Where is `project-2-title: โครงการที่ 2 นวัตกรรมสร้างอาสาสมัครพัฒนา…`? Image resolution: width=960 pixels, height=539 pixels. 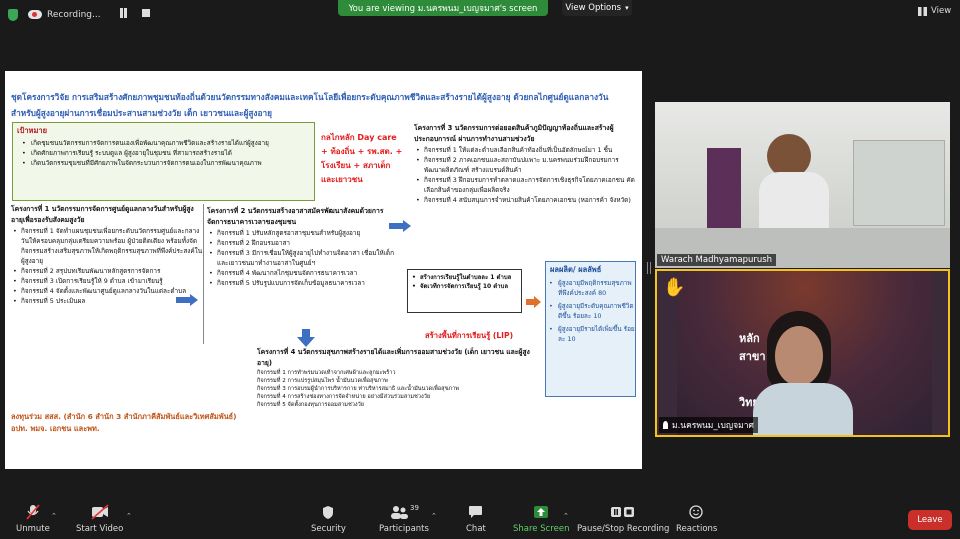 project-2-title: โครงการที่ 2 นวัตกรรมสร้างอาสาสมัครพัฒนา… is located at coordinates (295, 216).